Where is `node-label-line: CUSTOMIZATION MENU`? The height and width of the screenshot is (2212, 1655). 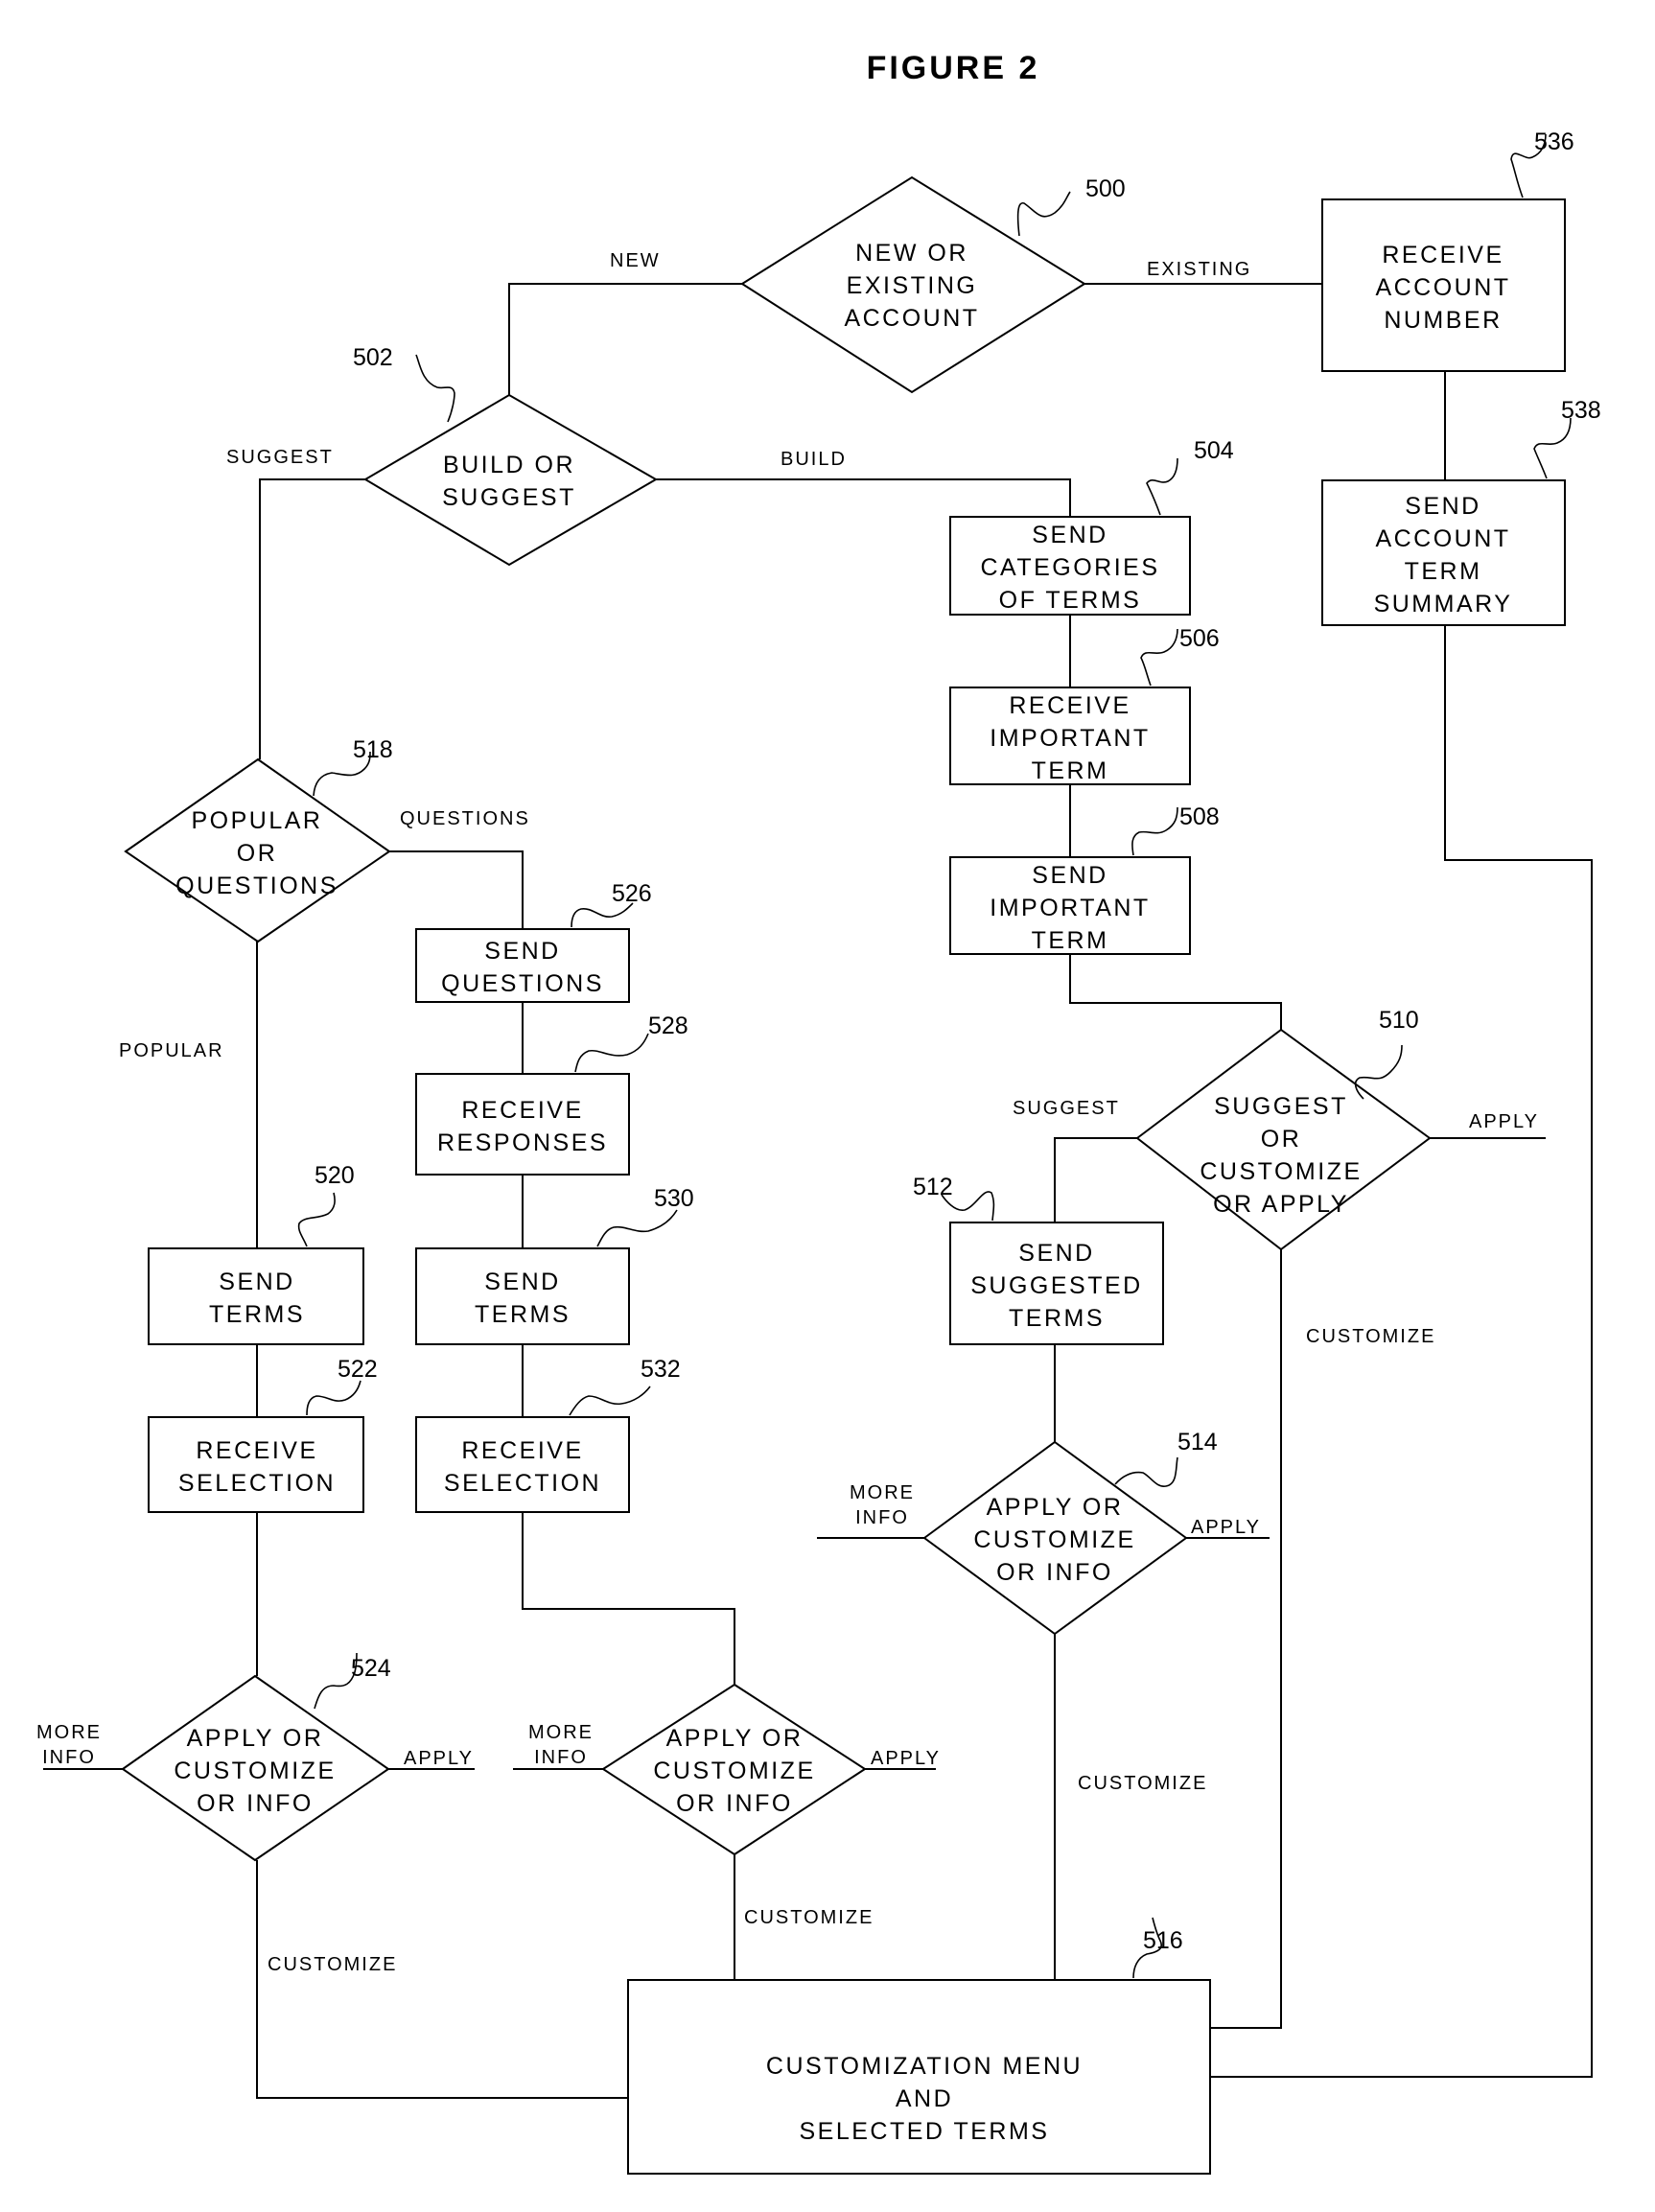 node-label-line: CUSTOMIZATION MENU is located at coordinates (924, 2066).